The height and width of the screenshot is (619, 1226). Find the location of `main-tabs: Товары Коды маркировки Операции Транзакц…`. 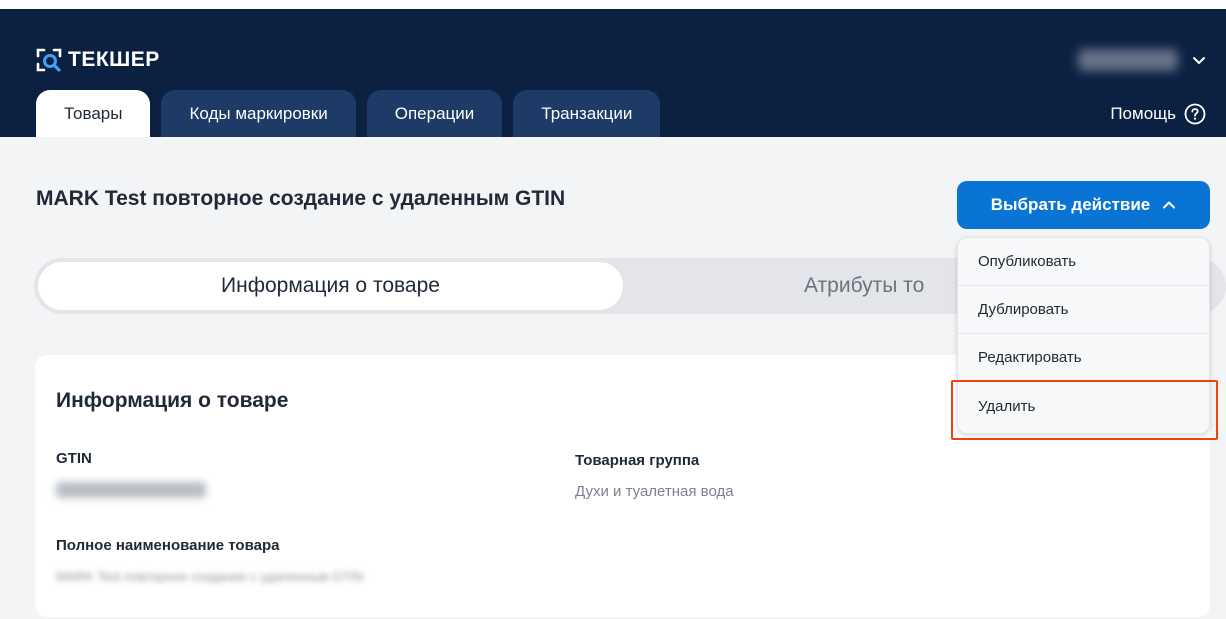

main-tabs: Товары Коды маркировки Операции Транзакц… is located at coordinates (348, 113).